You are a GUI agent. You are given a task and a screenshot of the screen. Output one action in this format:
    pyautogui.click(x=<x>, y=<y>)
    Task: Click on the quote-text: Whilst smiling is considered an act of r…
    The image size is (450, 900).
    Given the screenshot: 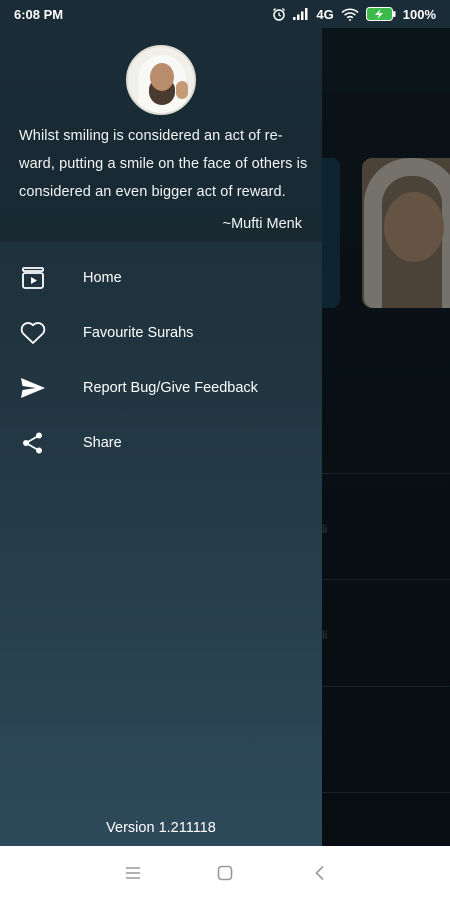 What is the action you would take?
    pyautogui.click(x=163, y=164)
    